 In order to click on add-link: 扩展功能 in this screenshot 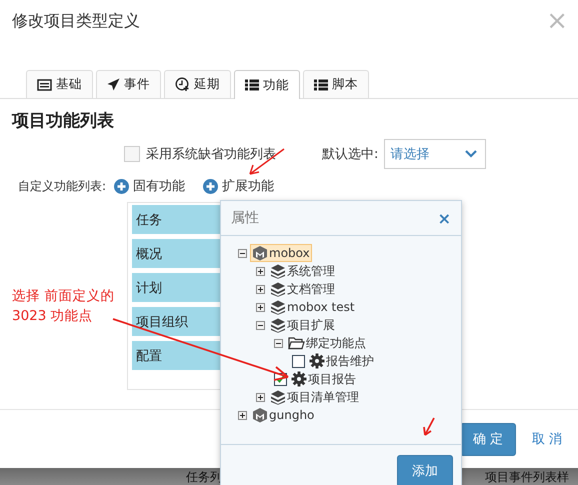, I will do `click(238, 186)`.